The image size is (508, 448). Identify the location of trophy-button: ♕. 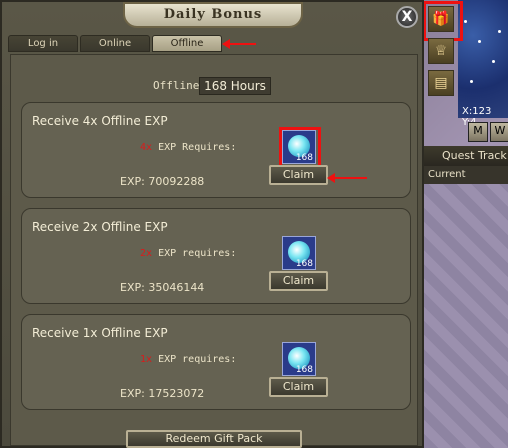
(441, 51).